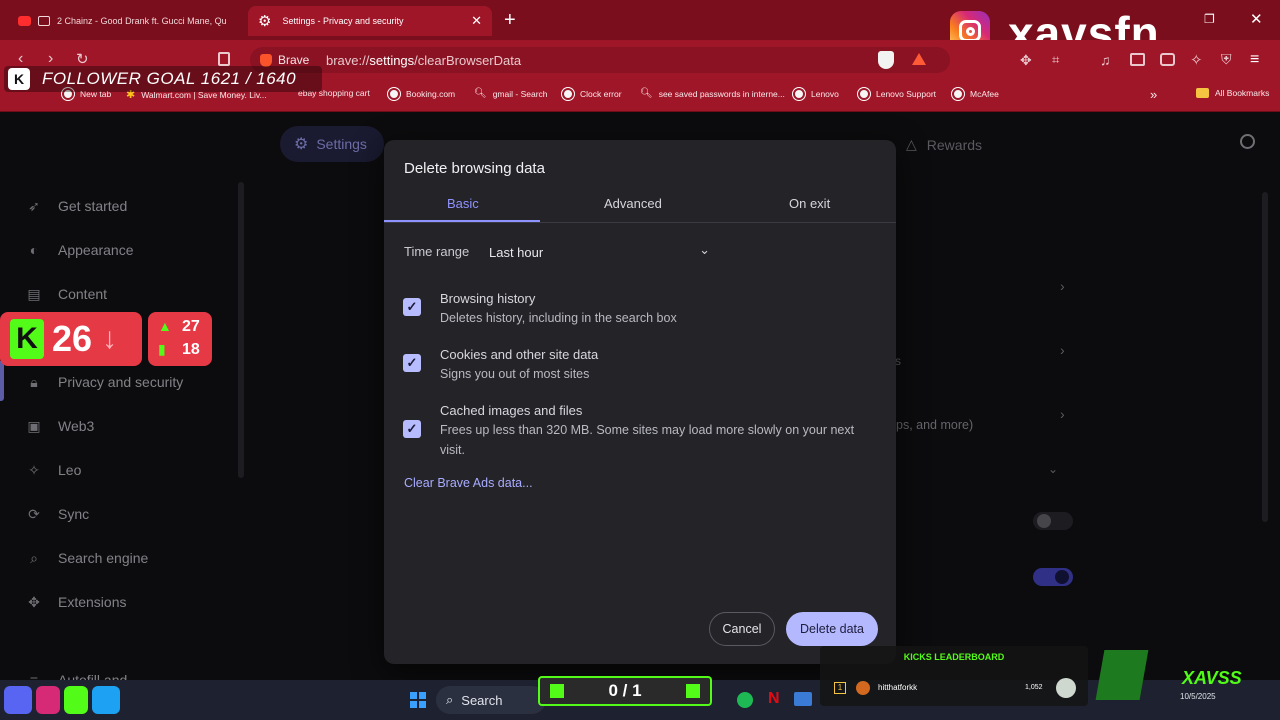 The width and height of the screenshot is (1280, 720). I want to click on extensions-icon: ✥, so click(1026, 60).